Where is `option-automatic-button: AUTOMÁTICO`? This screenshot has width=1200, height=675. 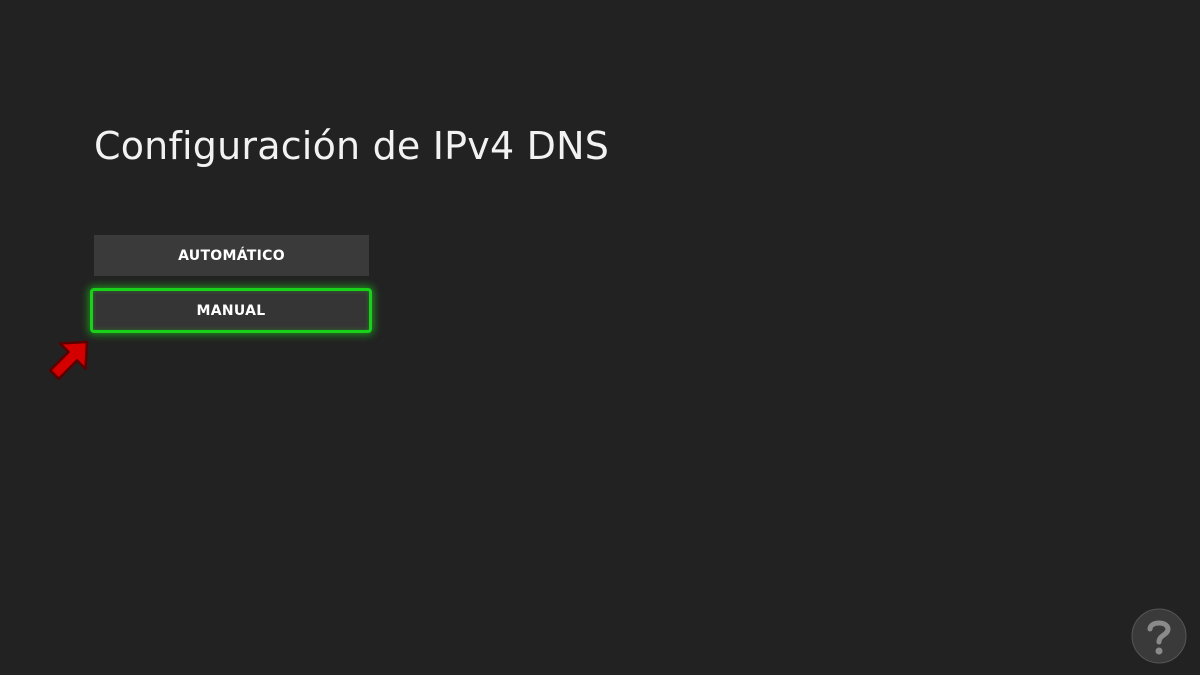 option-automatic-button: AUTOMÁTICO is located at coordinates (231, 255).